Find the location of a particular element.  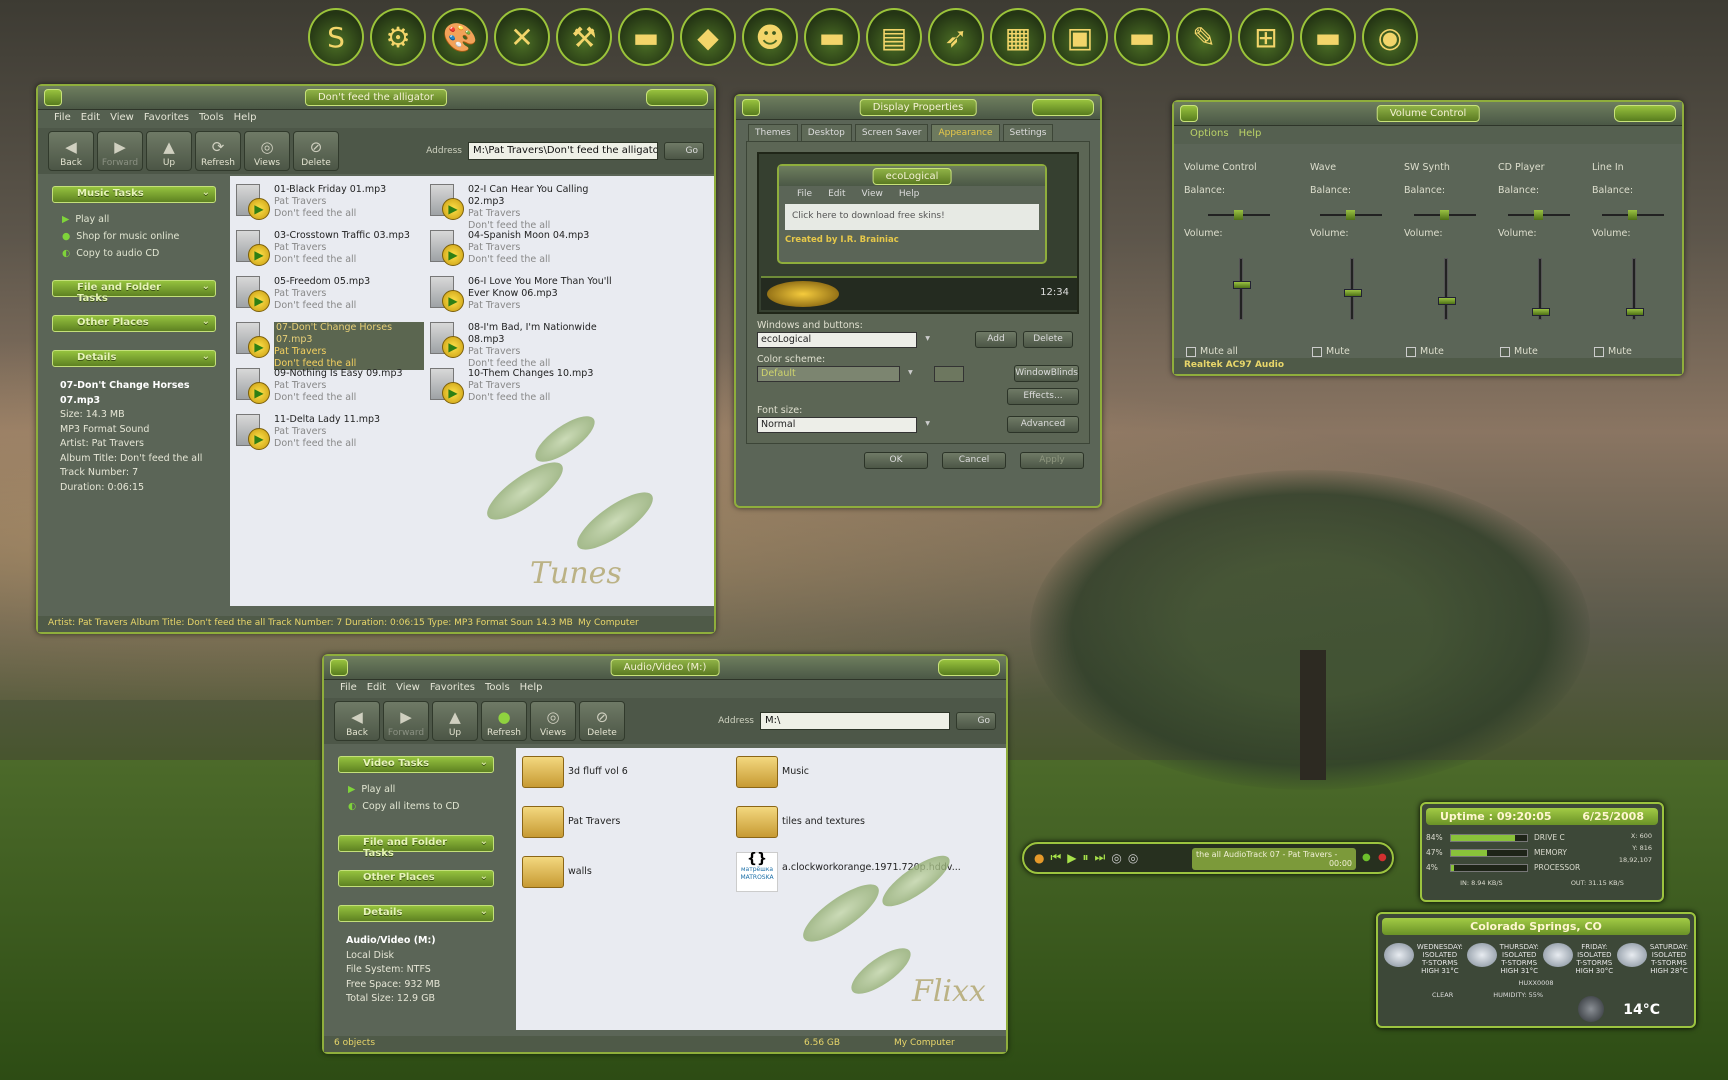

ok-button: OK is located at coordinates (896, 460).